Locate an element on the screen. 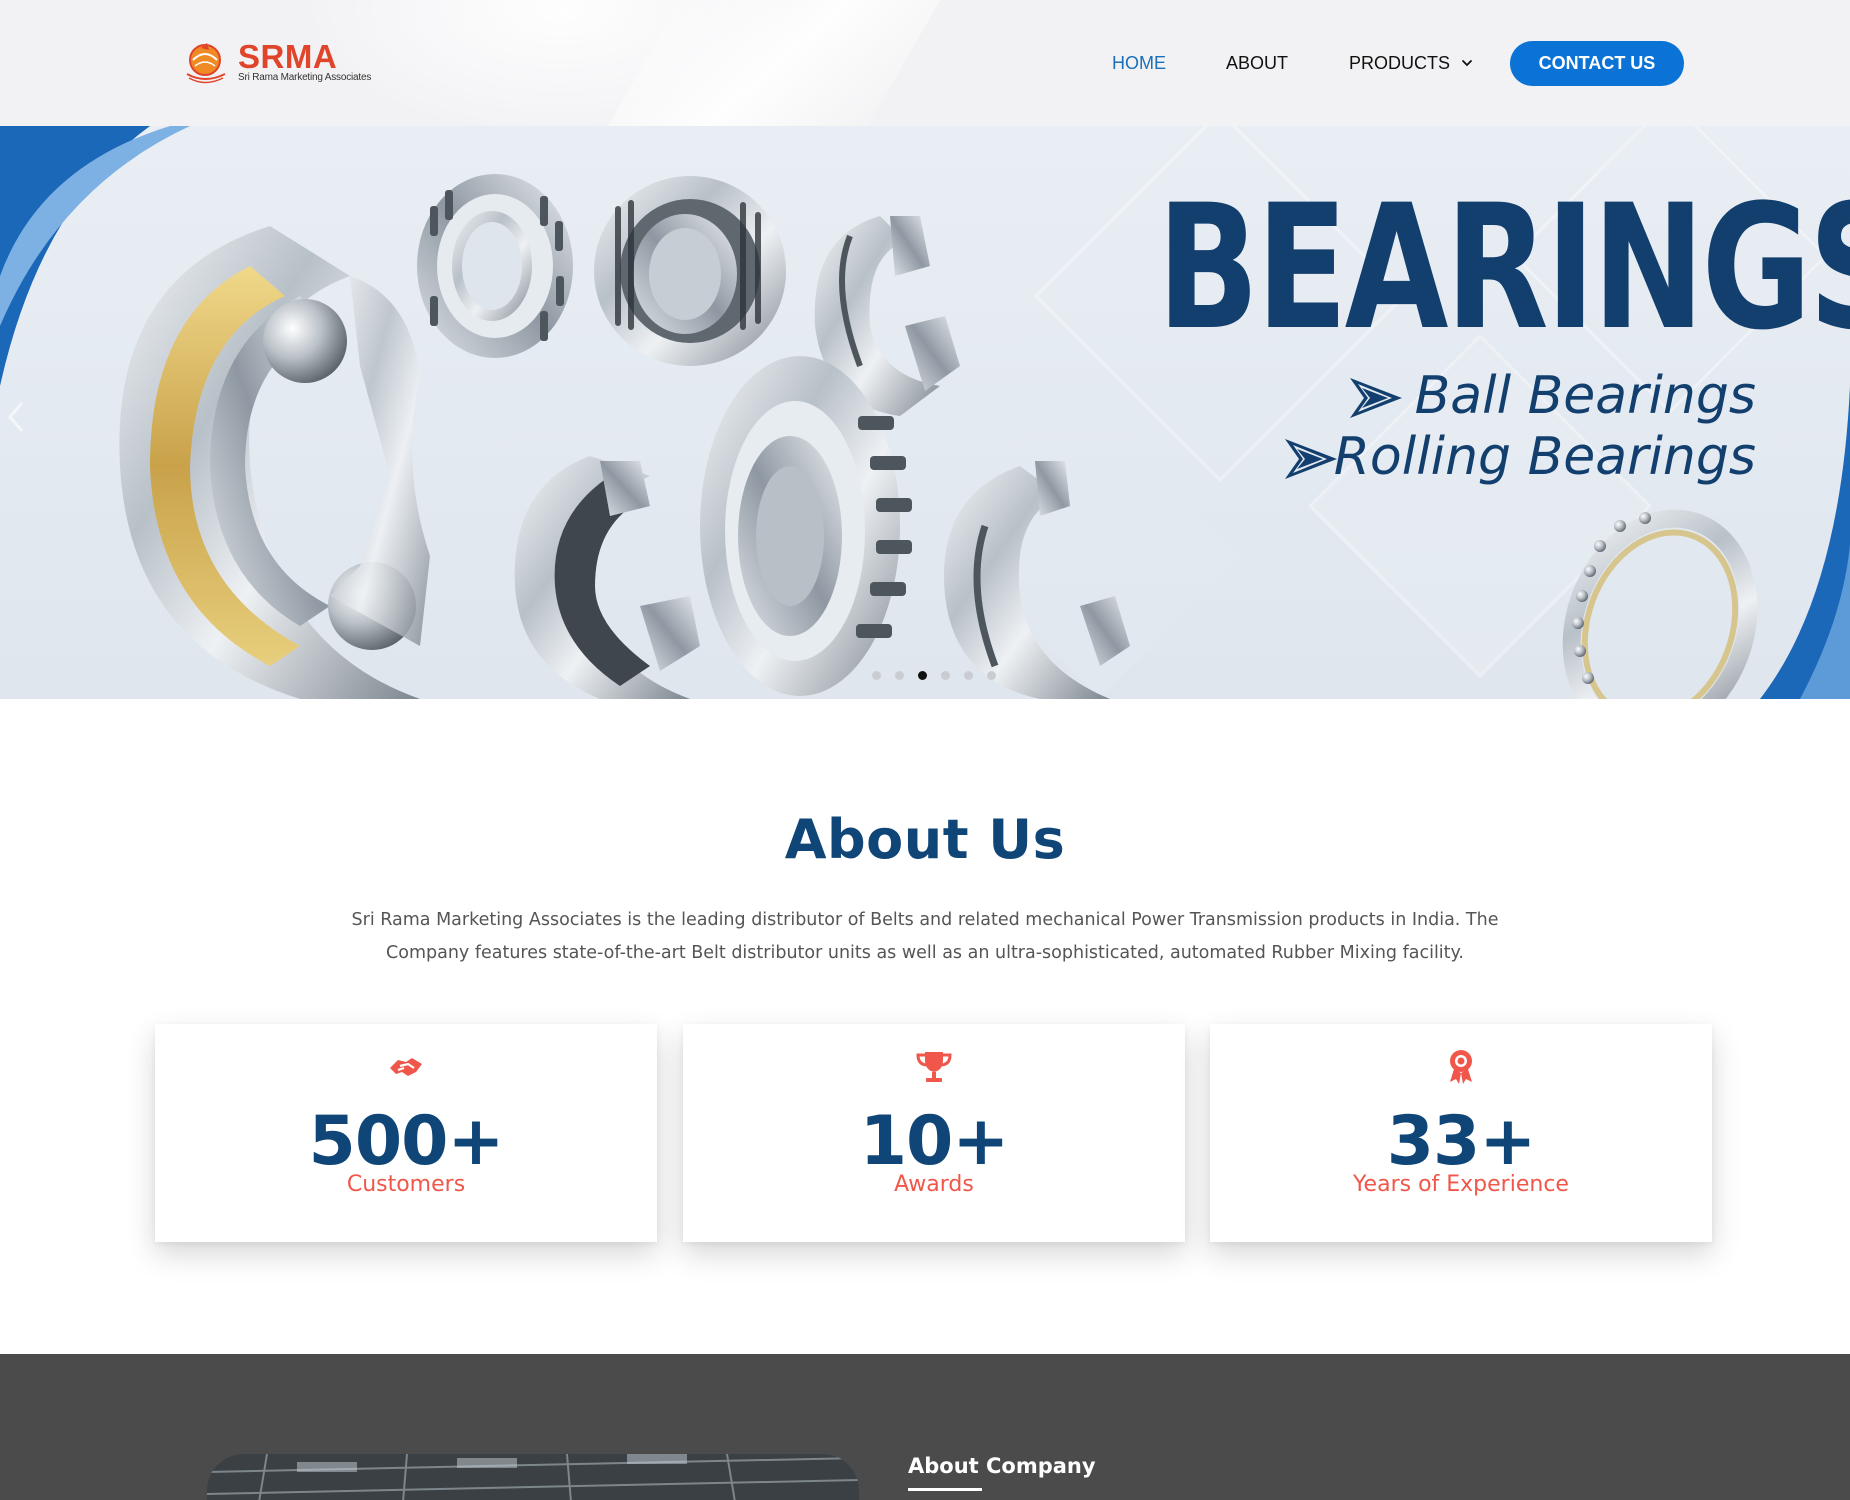 The height and width of the screenshot is (1500, 1850). stat-label: Years of Experience is located at coordinates (1461, 1184).